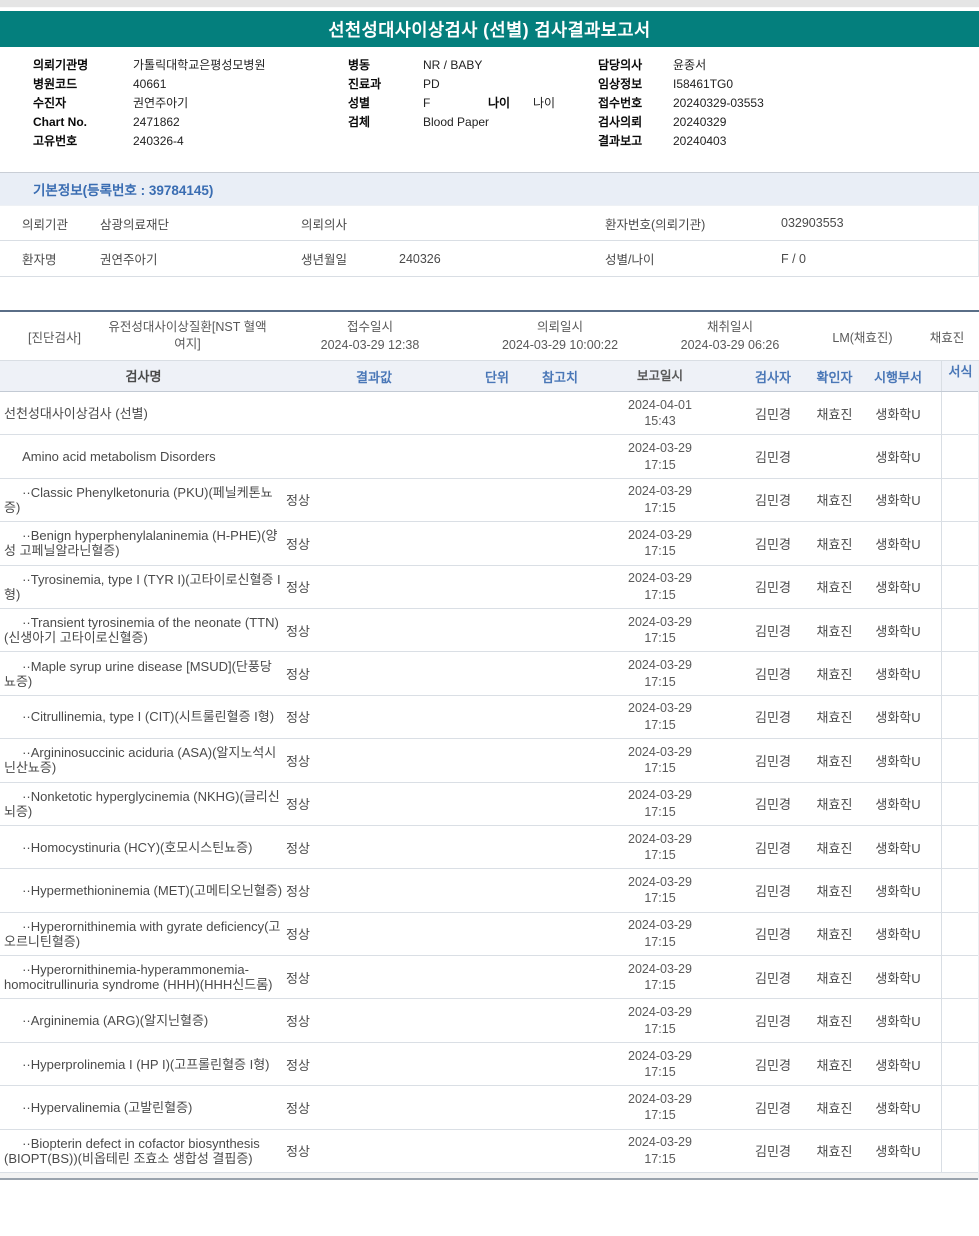 Image resolution: width=979 pixels, height=1236 pixels. Describe the element at coordinates (135, 224) in the screenshot. I see `field-value: 삼광의료재단` at that location.